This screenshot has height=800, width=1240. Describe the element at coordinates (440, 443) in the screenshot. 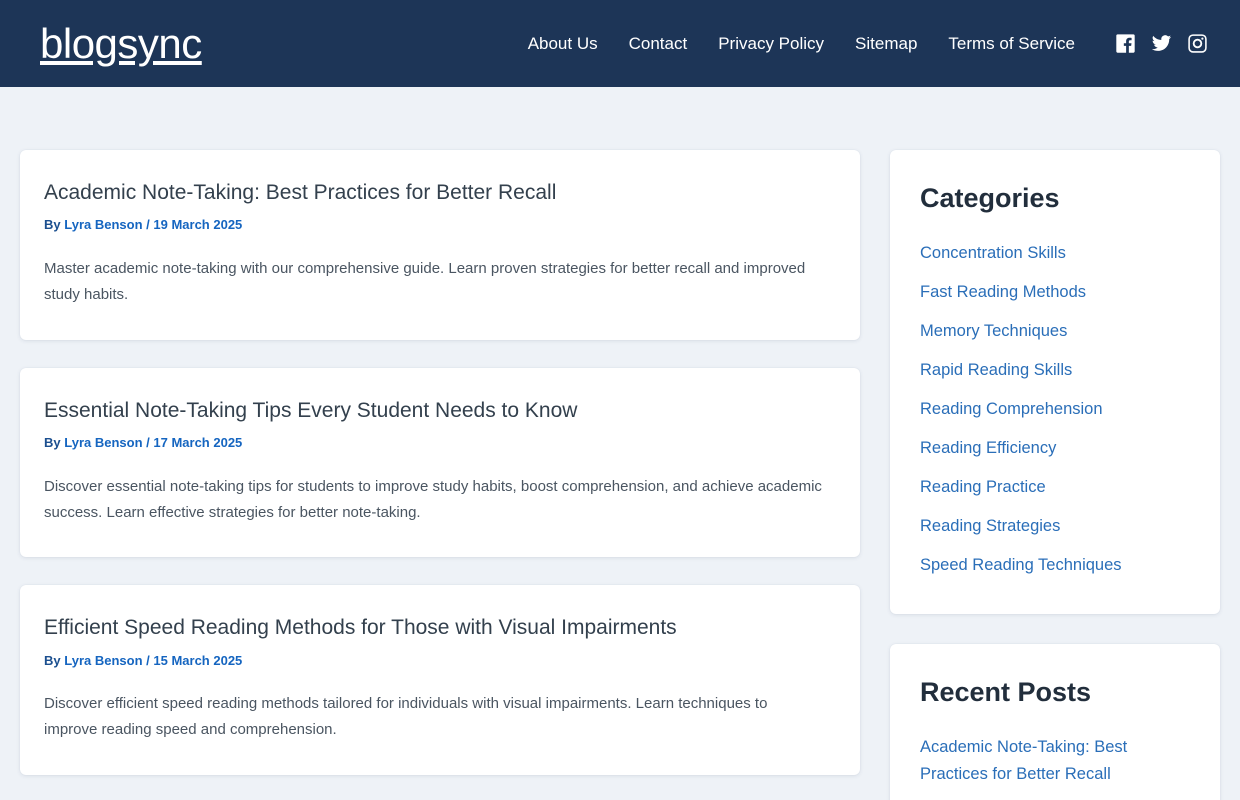

I see `post-meta: By Lyra Benson / 17 March 2025` at that location.